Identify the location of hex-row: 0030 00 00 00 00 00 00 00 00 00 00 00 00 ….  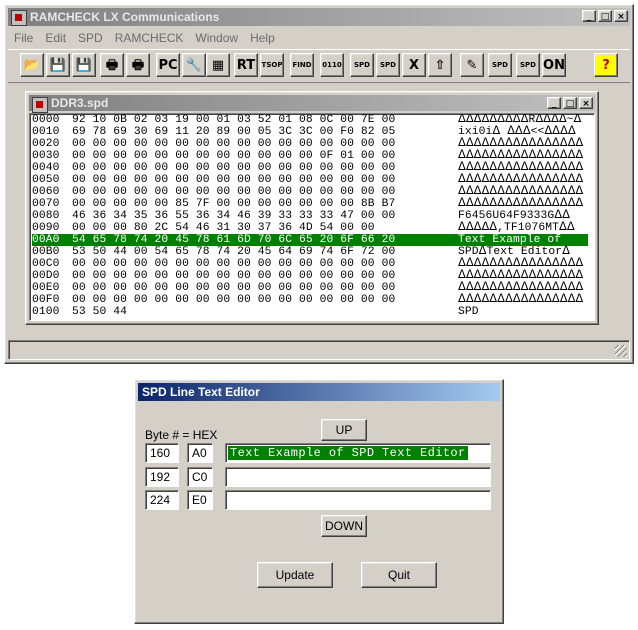
(310, 156).